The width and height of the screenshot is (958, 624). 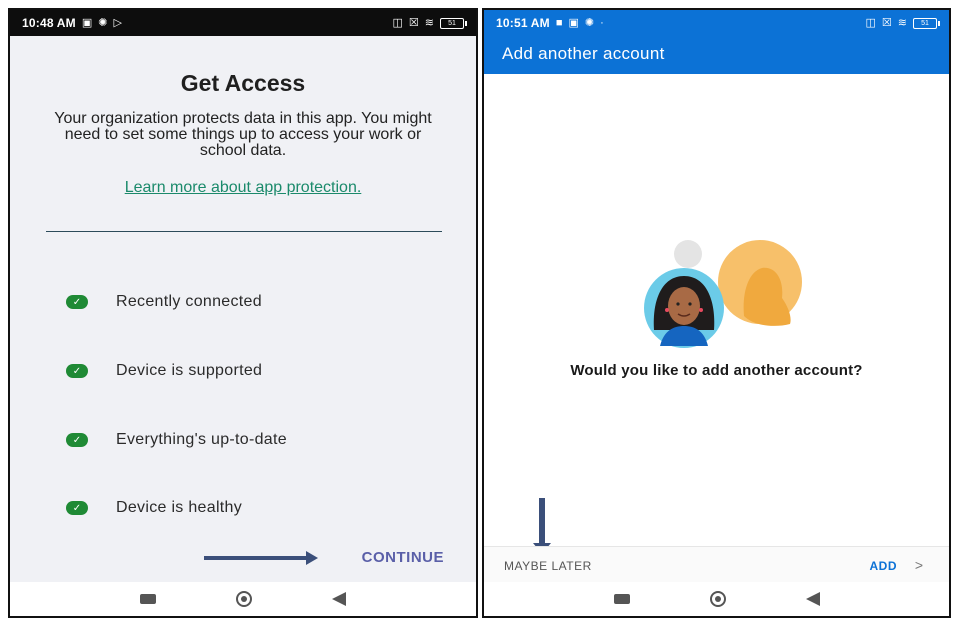 What do you see at coordinates (548, 566) in the screenshot?
I see `maybe-later-button: MAYBE LATER` at bounding box center [548, 566].